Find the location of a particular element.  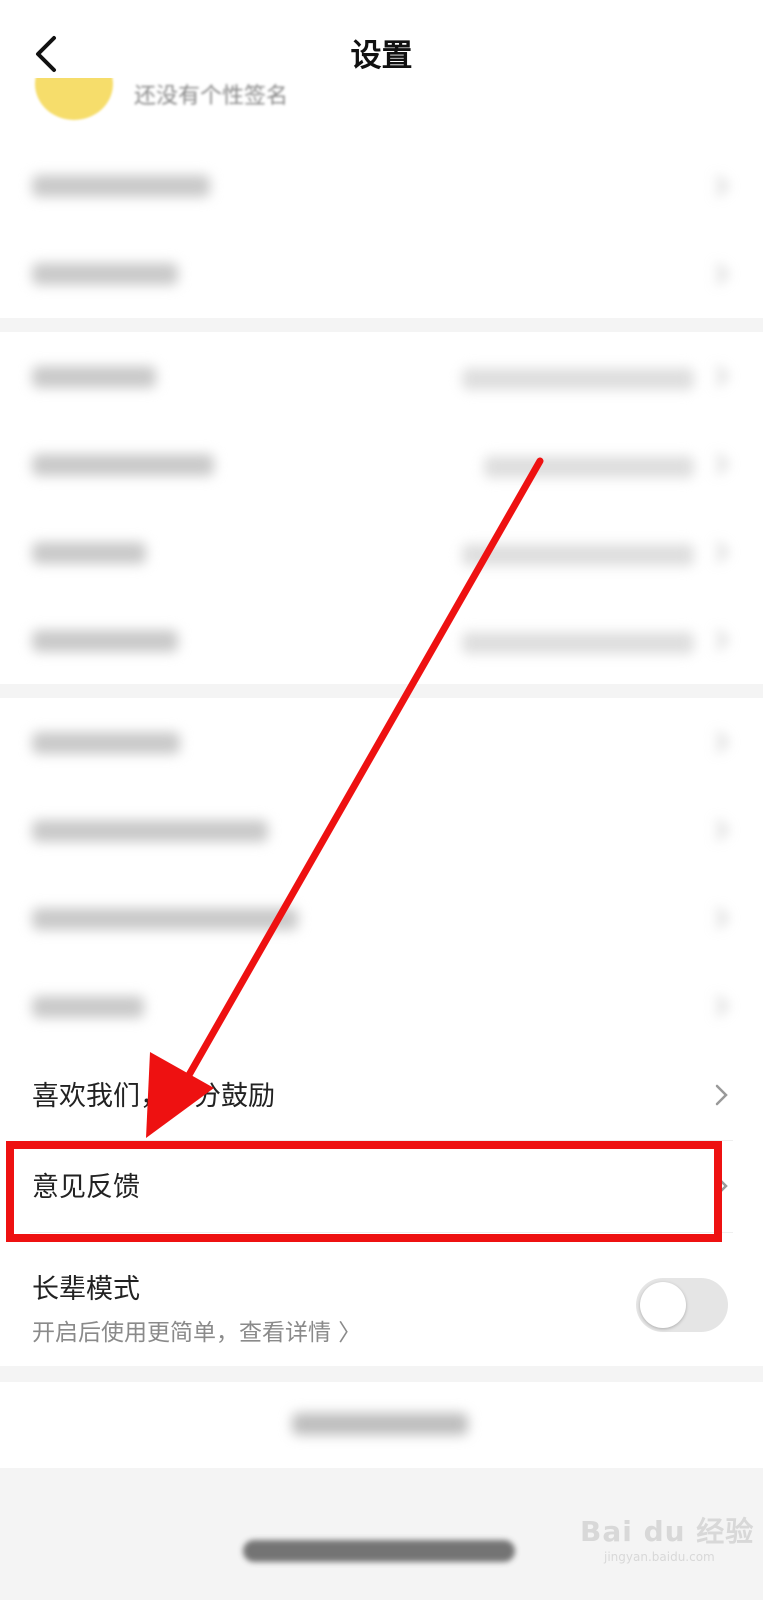

elder-mode-label: 长辈模式 is located at coordinates (86, 1289).